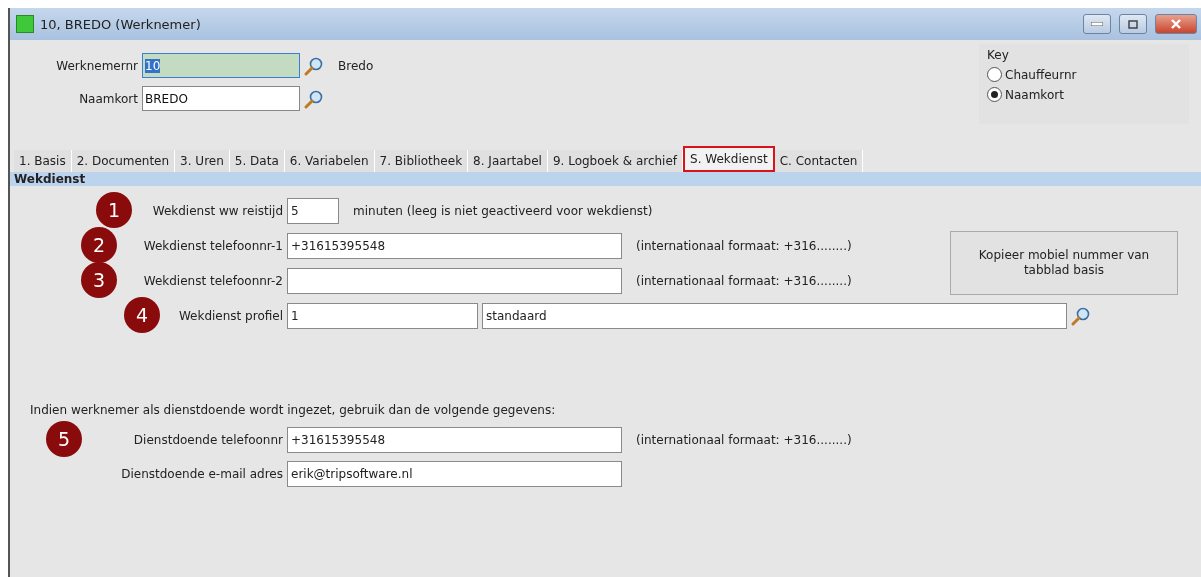 Image resolution: width=1201 pixels, height=577 pixels. What do you see at coordinates (213, 281) in the screenshot?
I see `field-label: Wekdienst telefoonnr-2` at bounding box center [213, 281].